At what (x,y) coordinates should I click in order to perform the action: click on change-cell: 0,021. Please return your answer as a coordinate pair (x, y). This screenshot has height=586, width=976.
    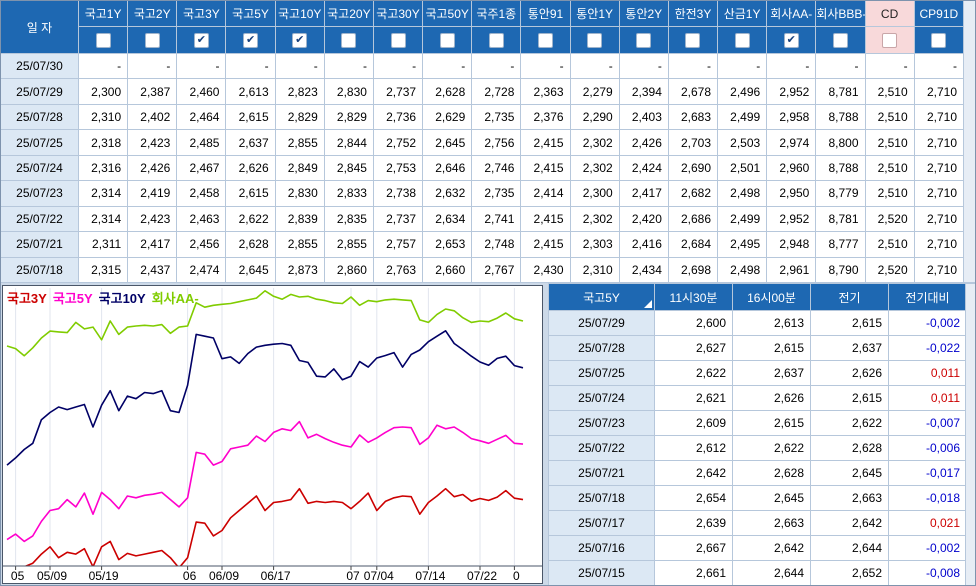
    Looking at the image, I should click on (927, 523).